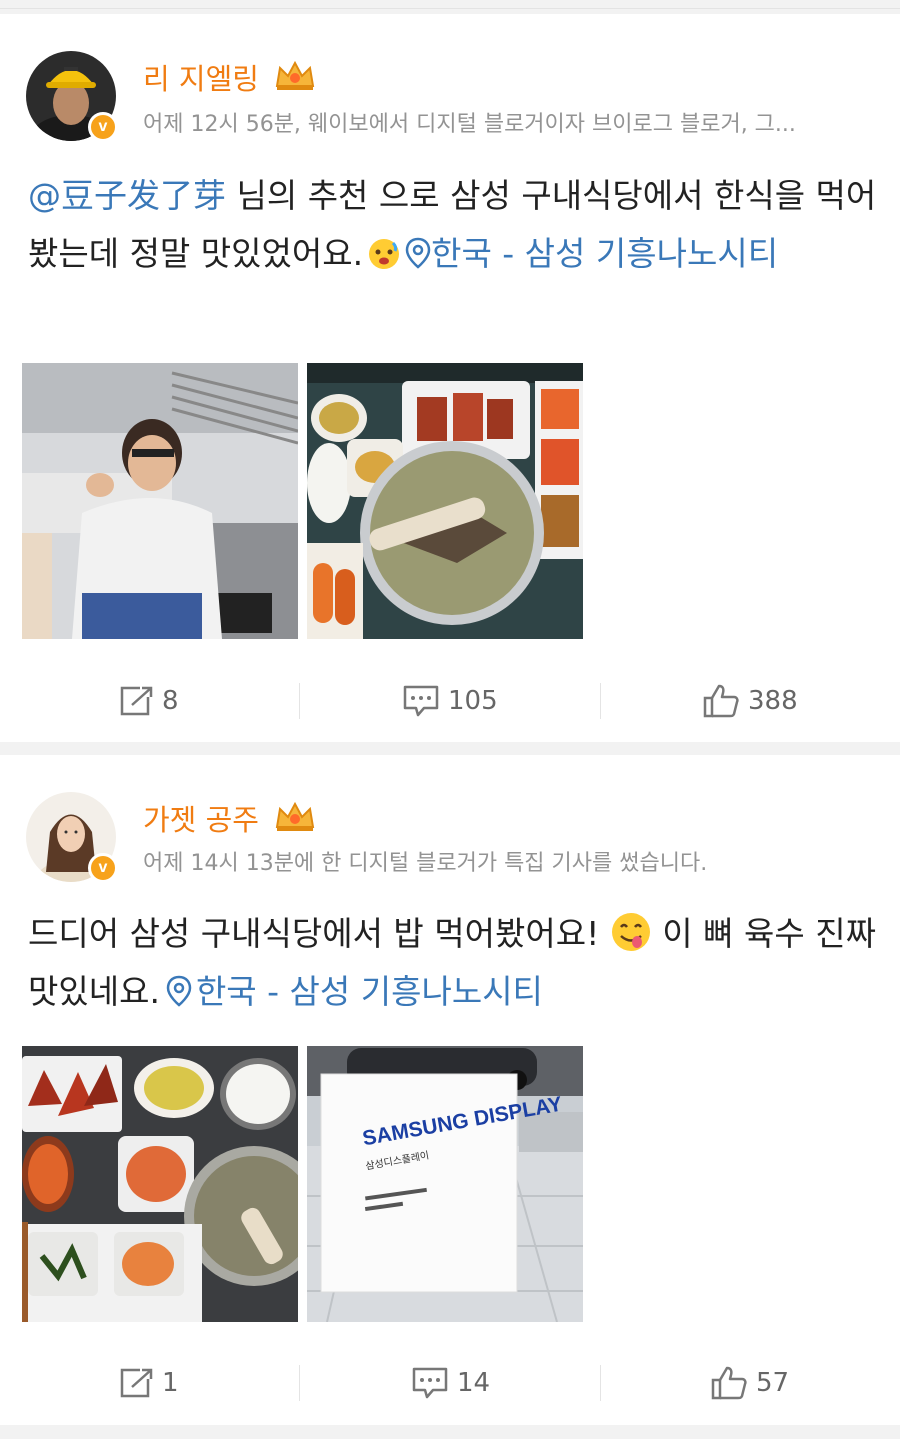  What do you see at coordinates (474, 1383) in the screenshot?
I see `comment-count: 14` at bounding box center [474, 1383].